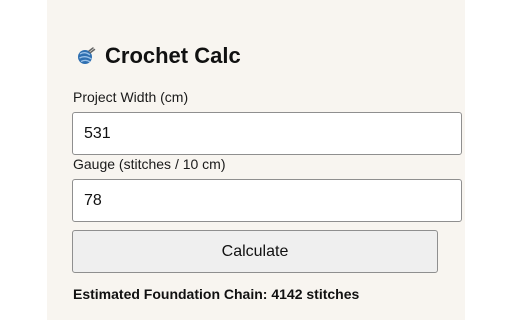 This screenshot has width=512, height=320. What do you see at coordinates (173, 55) in the screenshot?
I see `page-title: Crochet Calc` at bounding box center [173, 55].